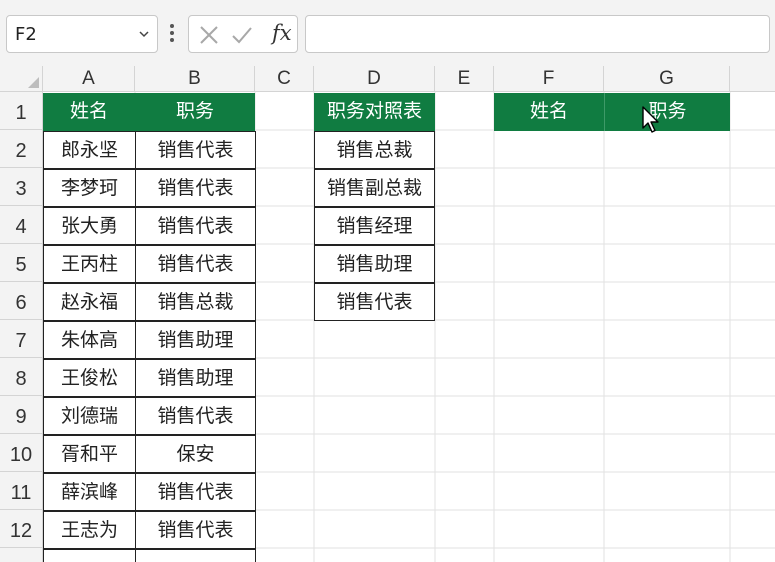 This screenshot has height=562, width=775. I want to click on lookup-table-item: 销售副总裁, so click(374, 188).